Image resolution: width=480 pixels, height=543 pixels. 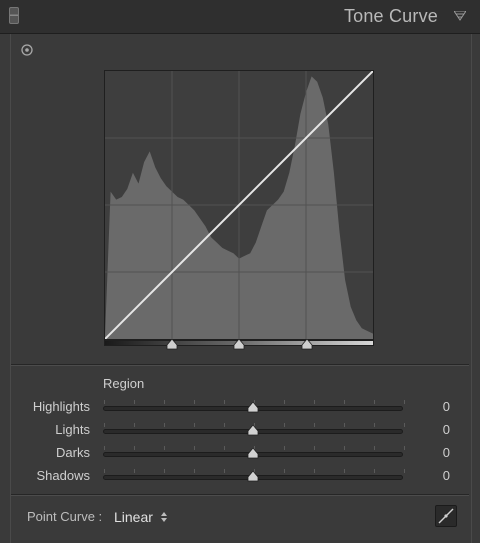 What do you see at coordinates (240, 455) in the screenshot?
I see `slider-row-darks: Darks 0` at bounding box center [240, 455].